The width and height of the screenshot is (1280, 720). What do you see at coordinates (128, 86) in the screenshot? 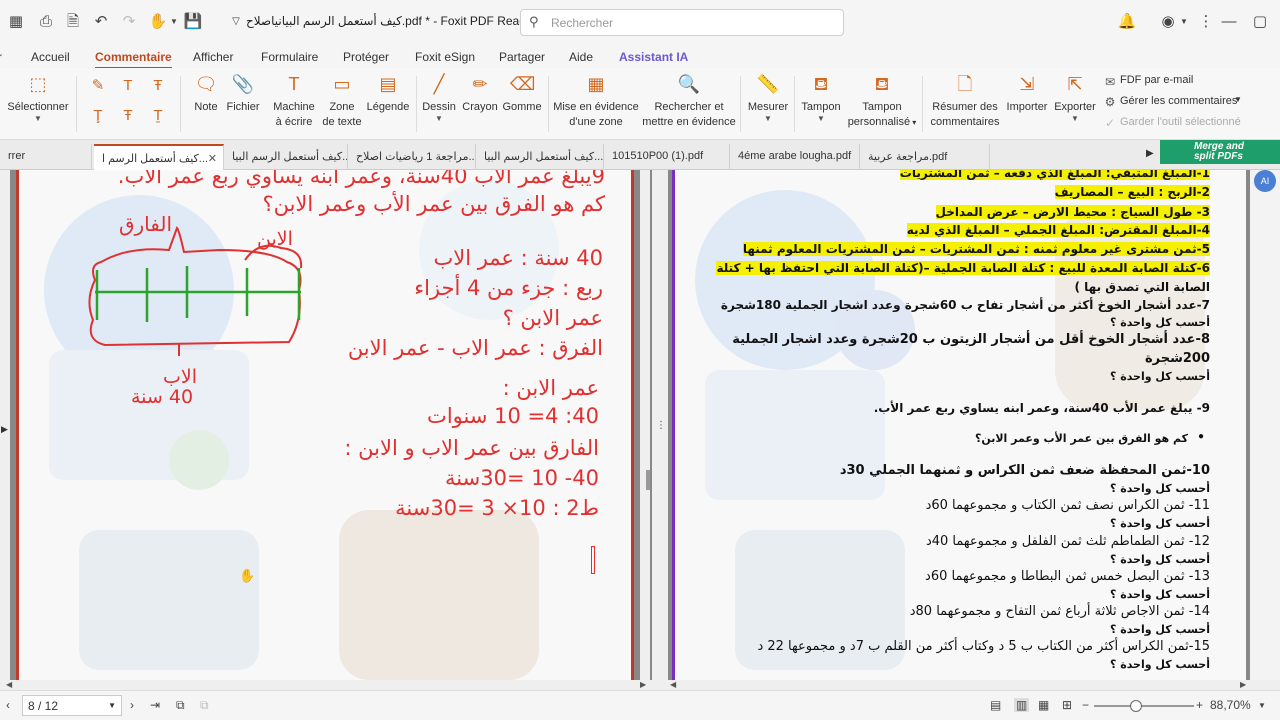
I see `text-tool-icon: T` at bounding box center [128, 86].